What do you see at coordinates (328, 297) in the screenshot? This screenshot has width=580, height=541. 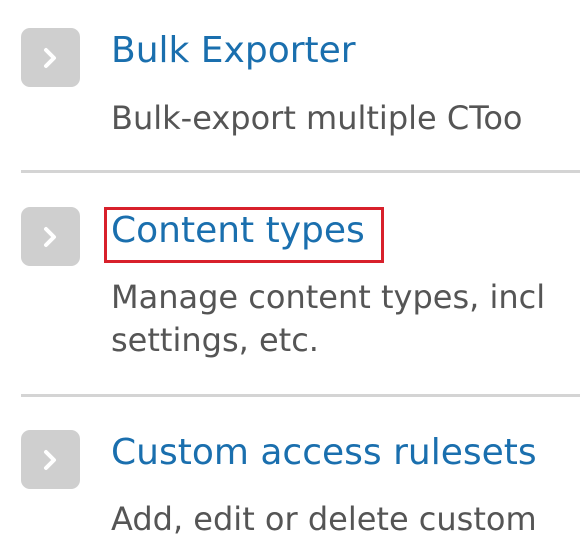 I see `content-types-description-line-1: Manage content types, incl` at bounding box center [328, 297].